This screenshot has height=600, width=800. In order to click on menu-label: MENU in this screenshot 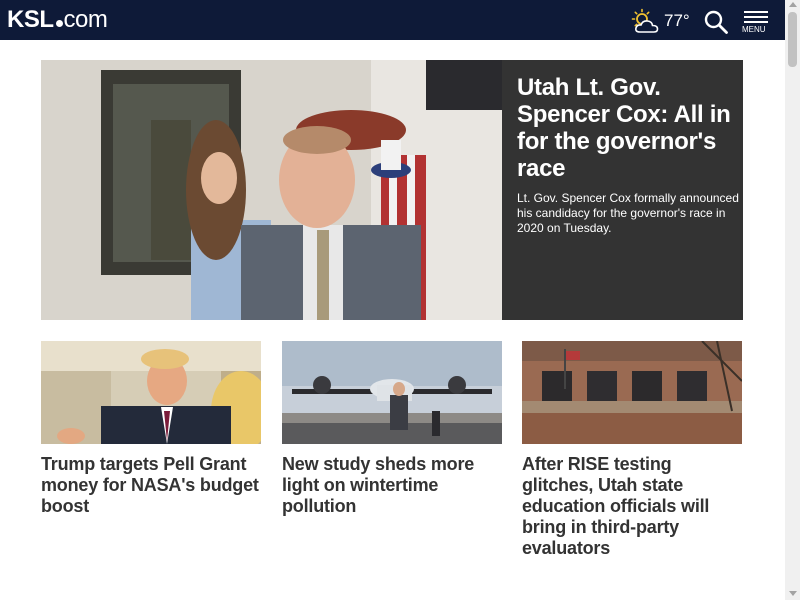, I will do `click(754, 29)`.